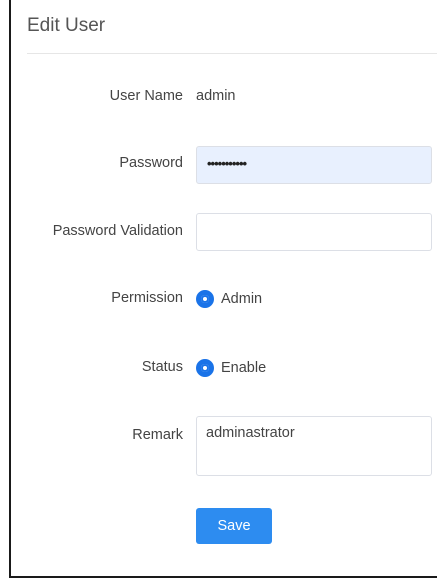  Describe the element at coordinates (234, 526) in the screenshot. I see `save-button: Save` at that location.